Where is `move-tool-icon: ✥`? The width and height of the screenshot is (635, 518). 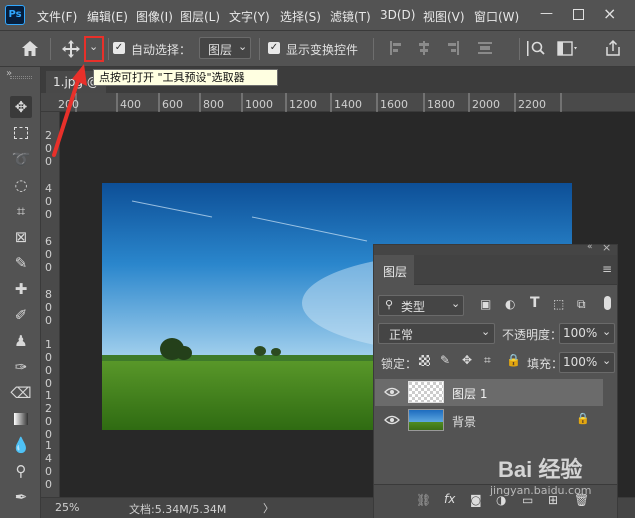 move-tool-icon: ✥ is located at coordinates (21, 107).